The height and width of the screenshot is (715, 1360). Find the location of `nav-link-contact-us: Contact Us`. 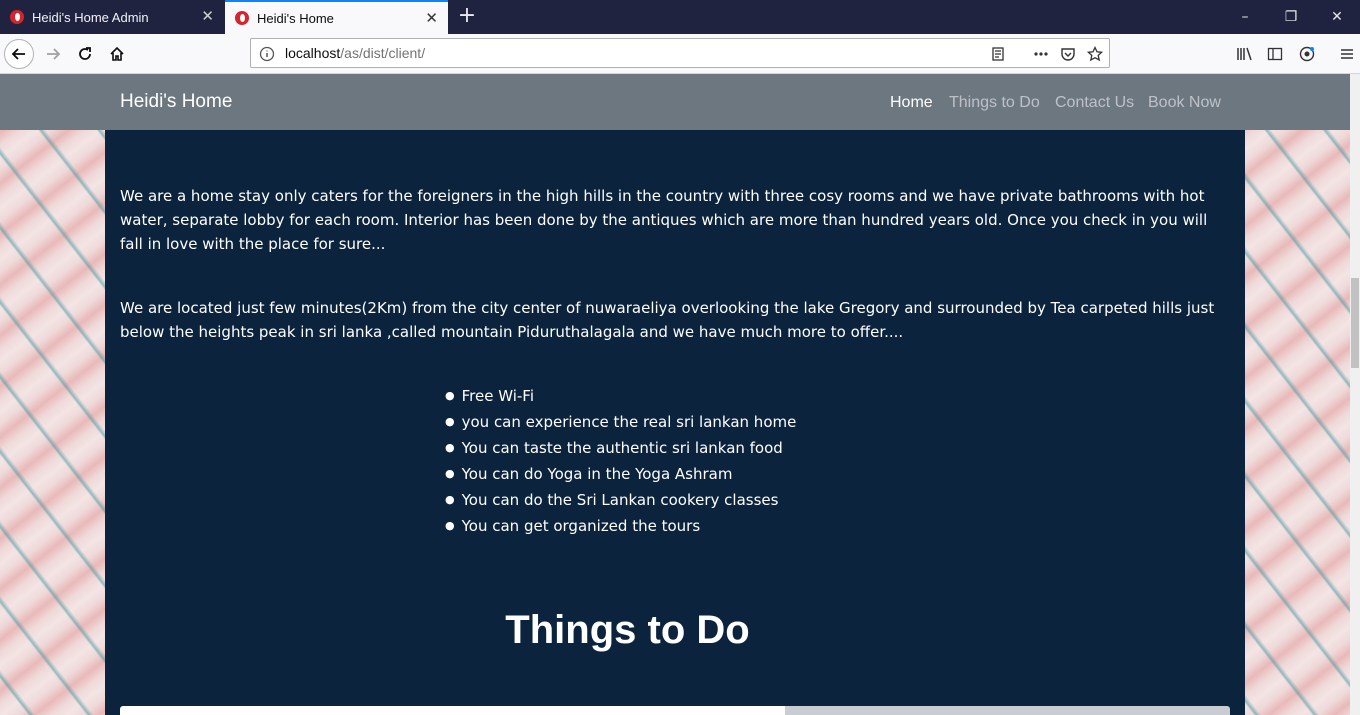

nav-link-contact-us: Contact Us is located at coordinates (1094, 103).